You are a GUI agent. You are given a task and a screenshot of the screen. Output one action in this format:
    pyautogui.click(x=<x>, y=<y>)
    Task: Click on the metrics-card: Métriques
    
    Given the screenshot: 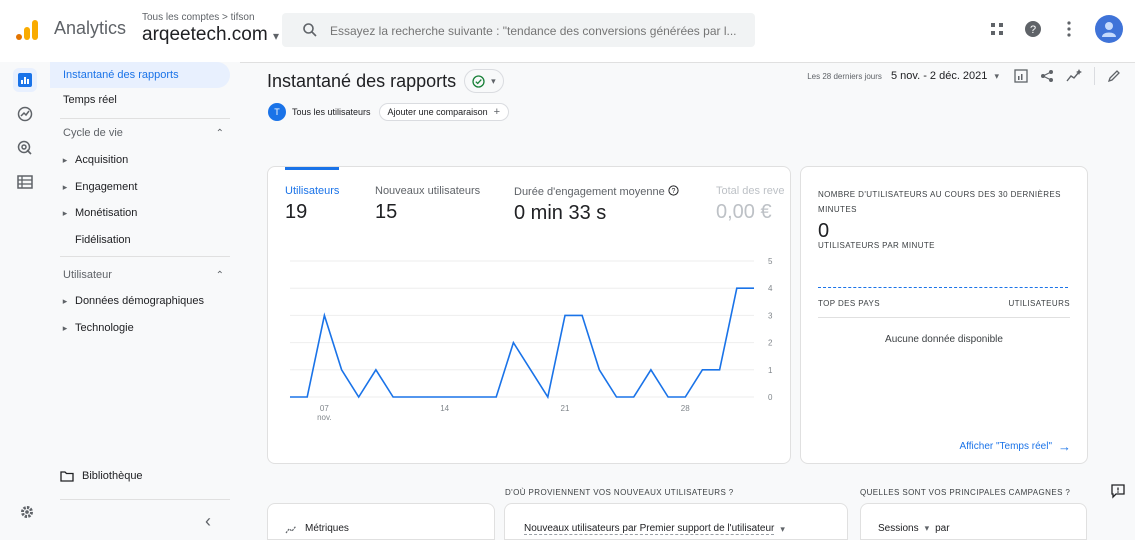 What is the action you would take?
    pyautogui.click(x=381, y=521)
    